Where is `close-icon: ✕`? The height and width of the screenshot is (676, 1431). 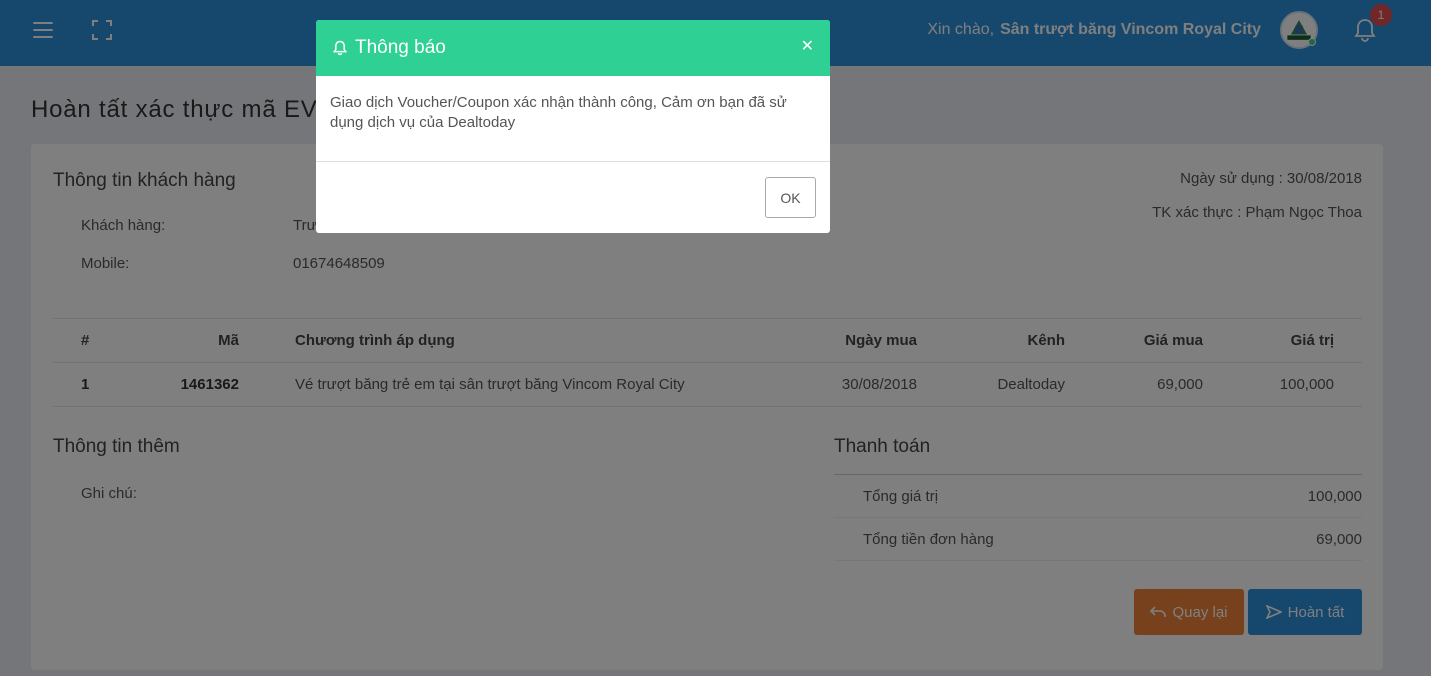 close-icon: ✕ is located at coordinates (807, 46).